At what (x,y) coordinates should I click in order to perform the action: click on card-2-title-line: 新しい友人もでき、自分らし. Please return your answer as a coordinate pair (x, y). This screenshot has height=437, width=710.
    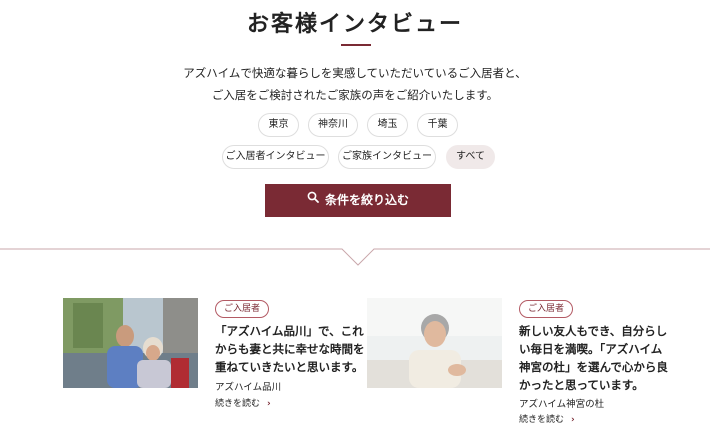
    Looking at the image, I should click on (593, 331).